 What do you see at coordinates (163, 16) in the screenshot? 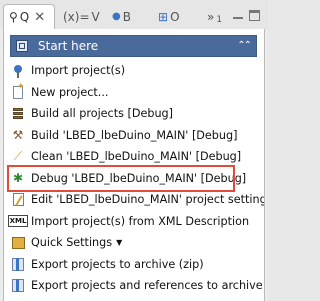
I see `outline-icon: ⊞` at bounding box center [163, 16].